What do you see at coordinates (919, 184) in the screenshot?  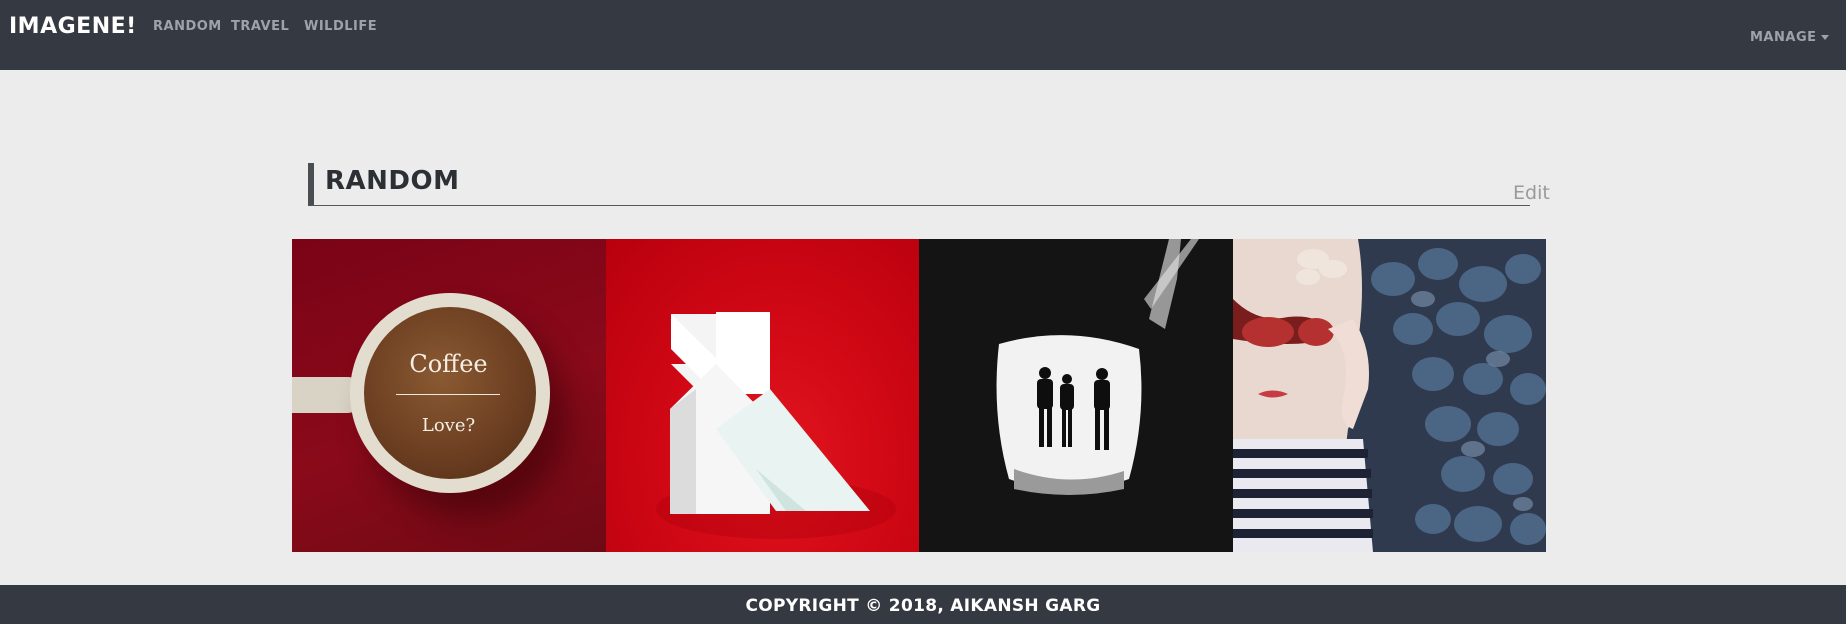 I see `section-header: RANDOM` at bounding box center [919, 184].